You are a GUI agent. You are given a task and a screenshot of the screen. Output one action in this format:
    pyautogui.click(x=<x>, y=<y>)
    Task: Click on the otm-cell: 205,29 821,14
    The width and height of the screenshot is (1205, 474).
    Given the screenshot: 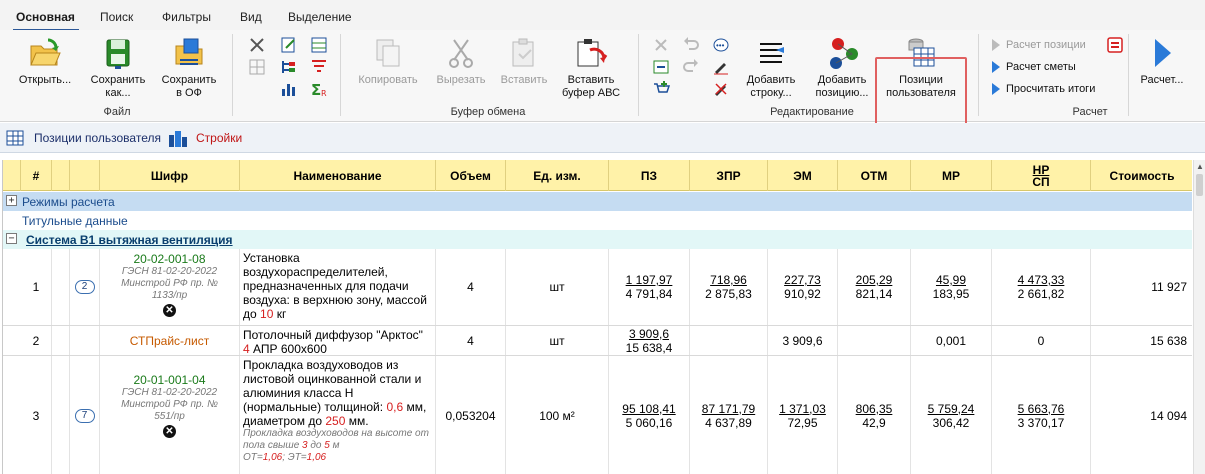 What is the action you would take?
    pyautogui.click(x=874, y=287)
    